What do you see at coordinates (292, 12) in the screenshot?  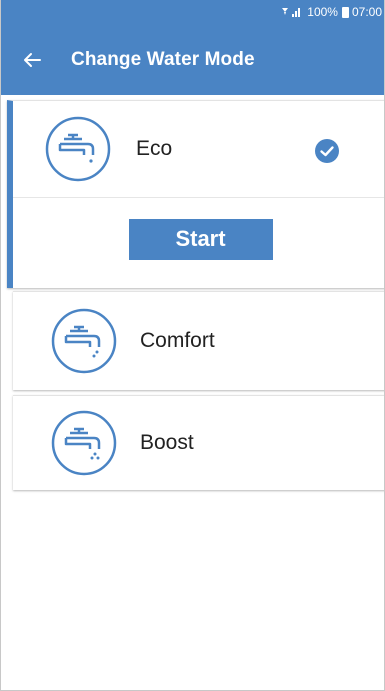 I see `signal-icon` at bounding box center [292, 12].